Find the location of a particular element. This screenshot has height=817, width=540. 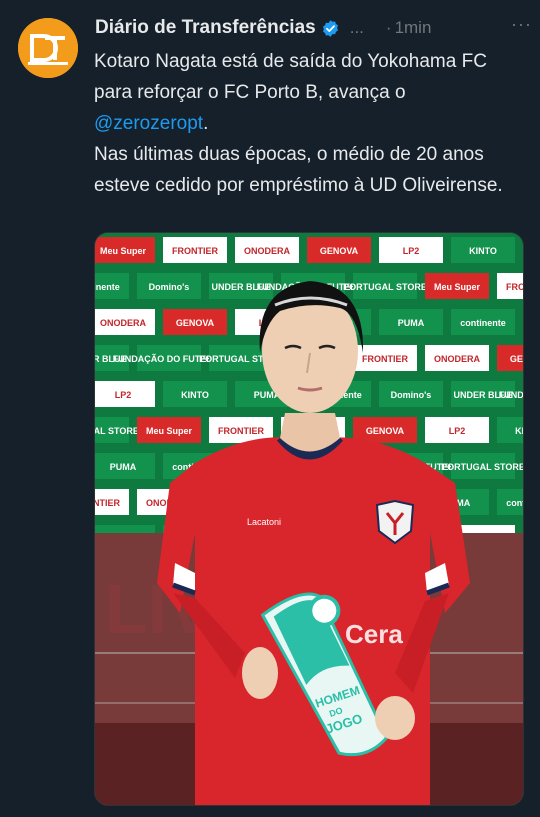

shirt-brand: Lacatoni is located at coordinates (264, 522).